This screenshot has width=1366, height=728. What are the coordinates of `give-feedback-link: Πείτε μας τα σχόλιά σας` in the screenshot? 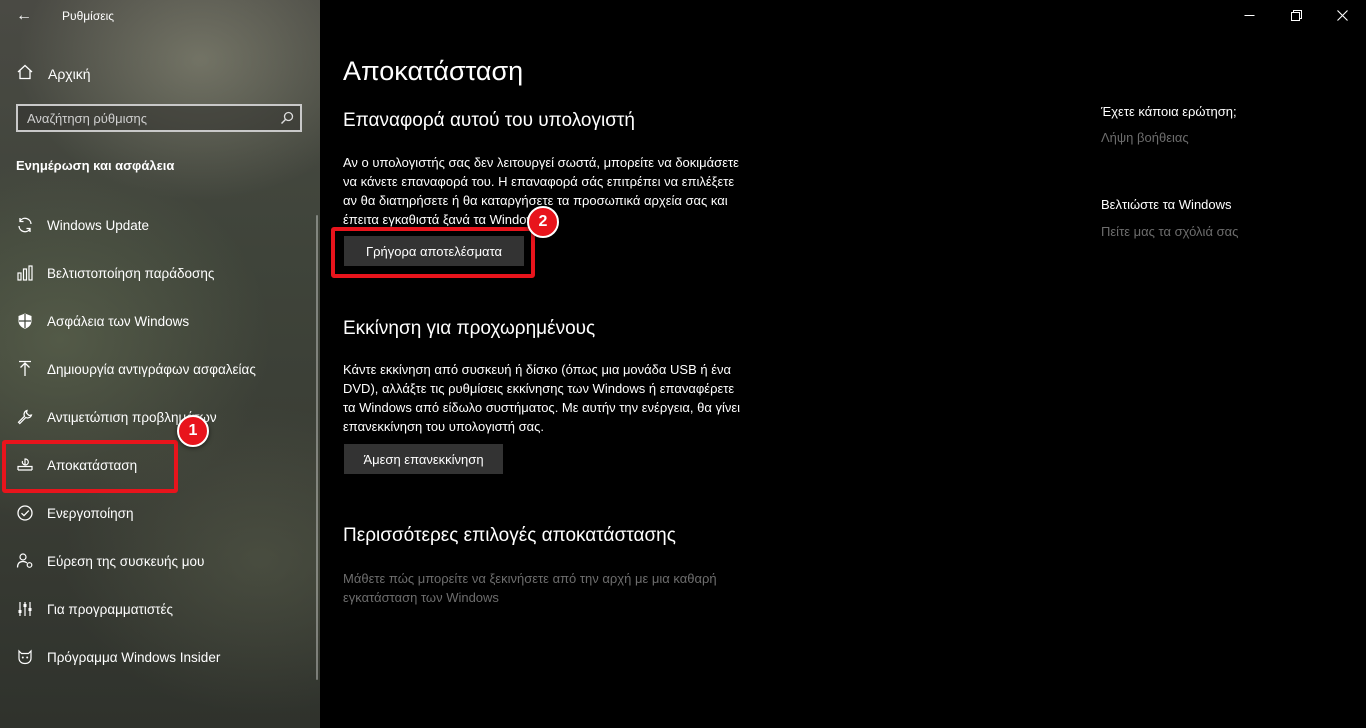 It's located at (1169, 231).